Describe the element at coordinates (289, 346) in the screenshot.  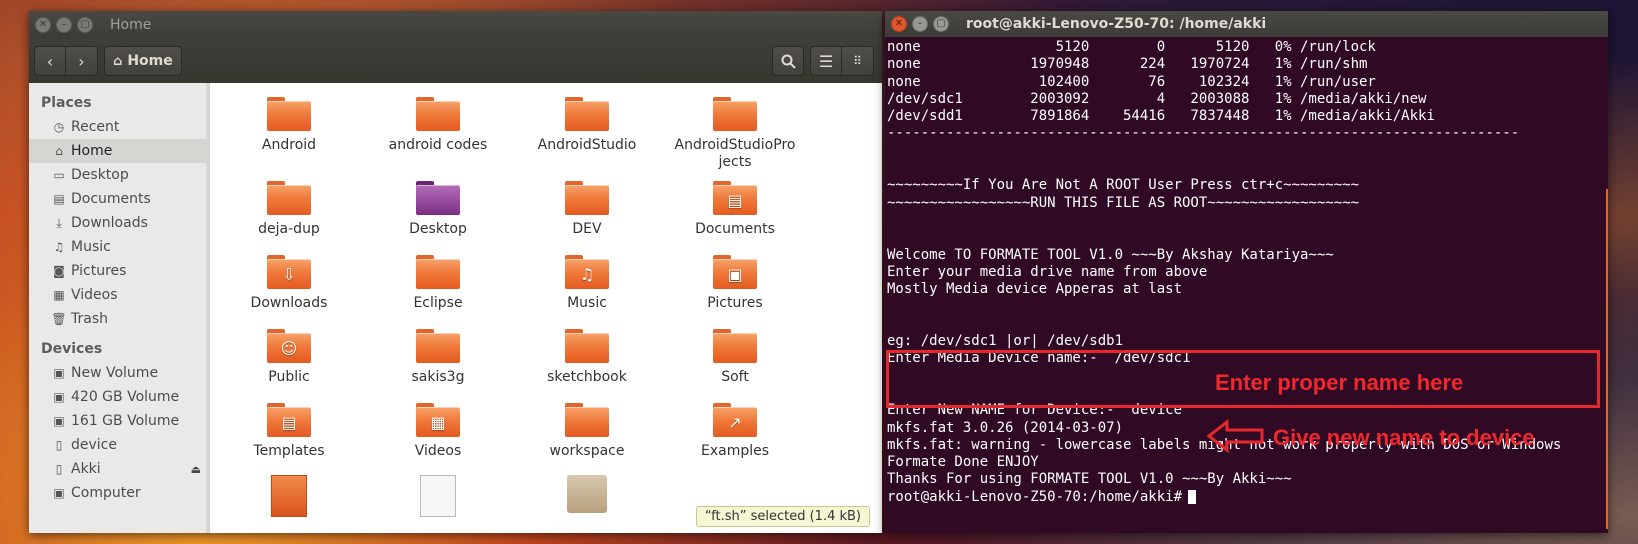
I see `folder-icon: ☺` at that location.